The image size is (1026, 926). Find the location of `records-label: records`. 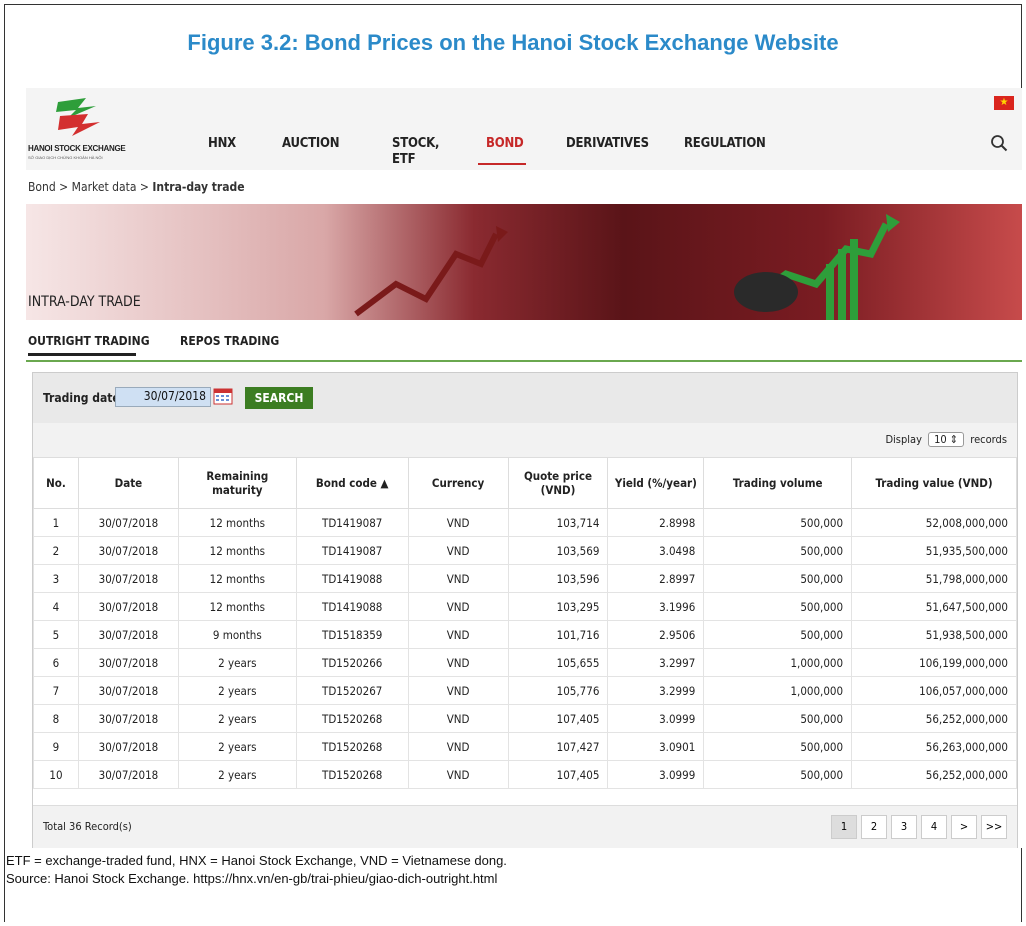

records-label: records is located at coordinates (988, 439).